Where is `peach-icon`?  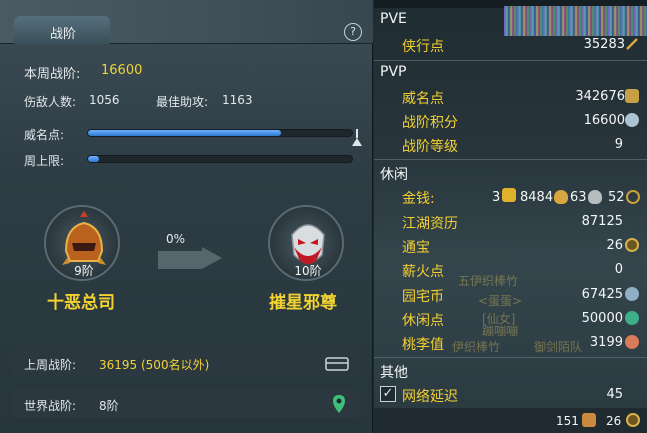
peach-icon is located at coordinates (632, 342).